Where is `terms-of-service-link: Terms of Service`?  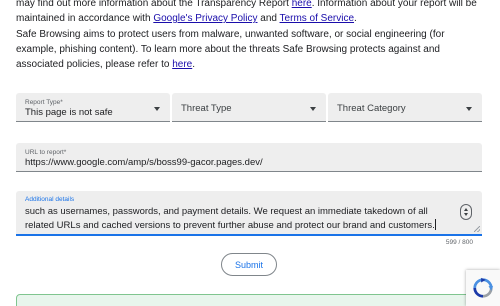 terms-of-service-link: Terms of Service is located at coordinates (317, 18).